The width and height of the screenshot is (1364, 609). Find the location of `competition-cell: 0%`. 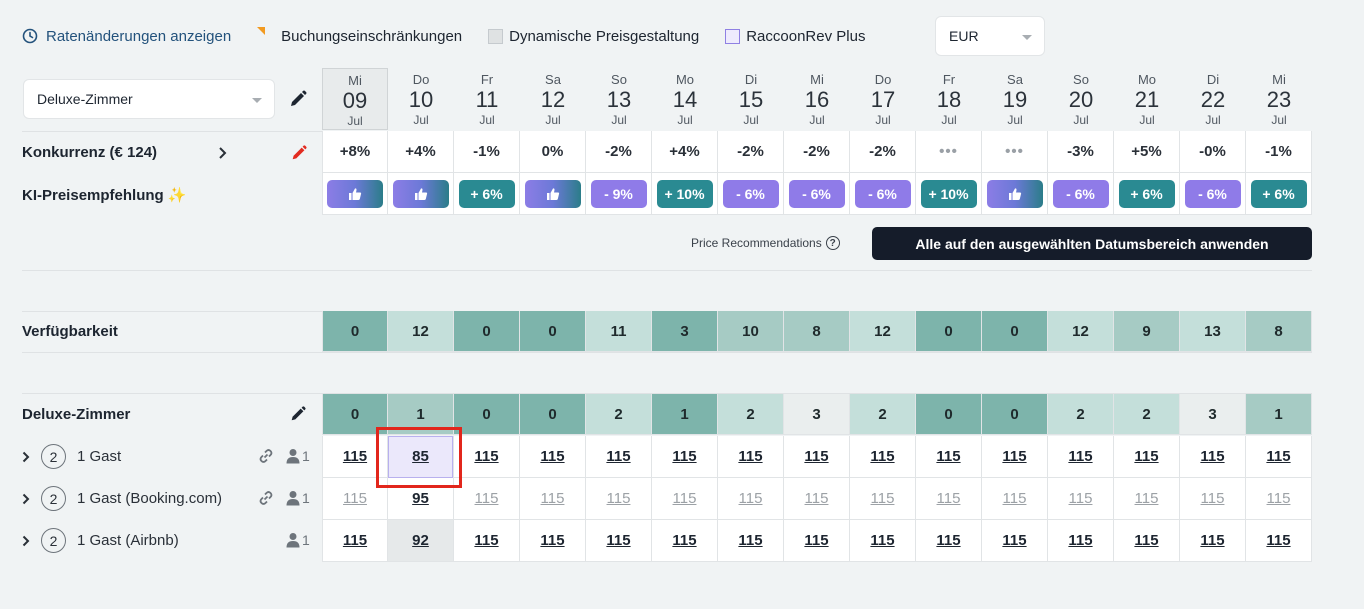

competition-cell: 0% is located at coordinates (553, 152).